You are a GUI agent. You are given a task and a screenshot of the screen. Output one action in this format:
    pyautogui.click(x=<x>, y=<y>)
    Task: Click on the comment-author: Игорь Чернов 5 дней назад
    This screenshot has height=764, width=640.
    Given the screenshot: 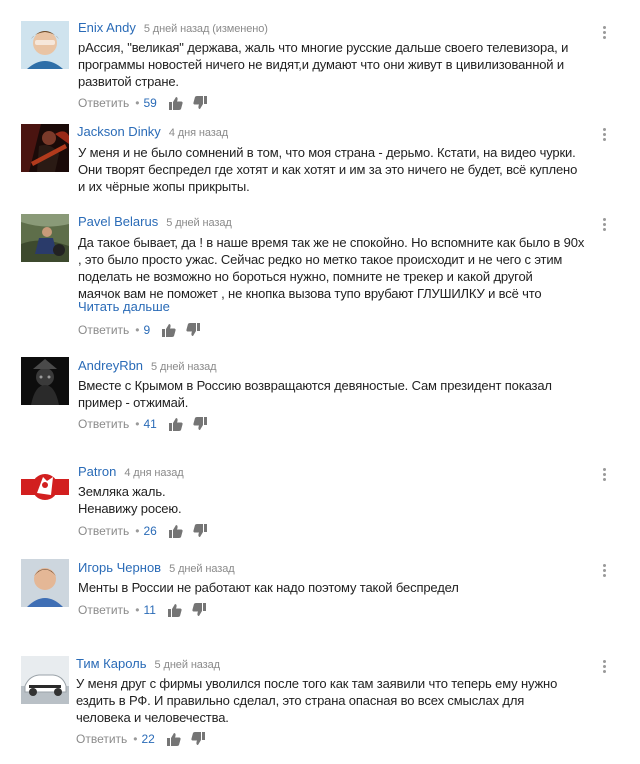 What is the action you would take?
    pyautogui.click(x=156, y=567)
    